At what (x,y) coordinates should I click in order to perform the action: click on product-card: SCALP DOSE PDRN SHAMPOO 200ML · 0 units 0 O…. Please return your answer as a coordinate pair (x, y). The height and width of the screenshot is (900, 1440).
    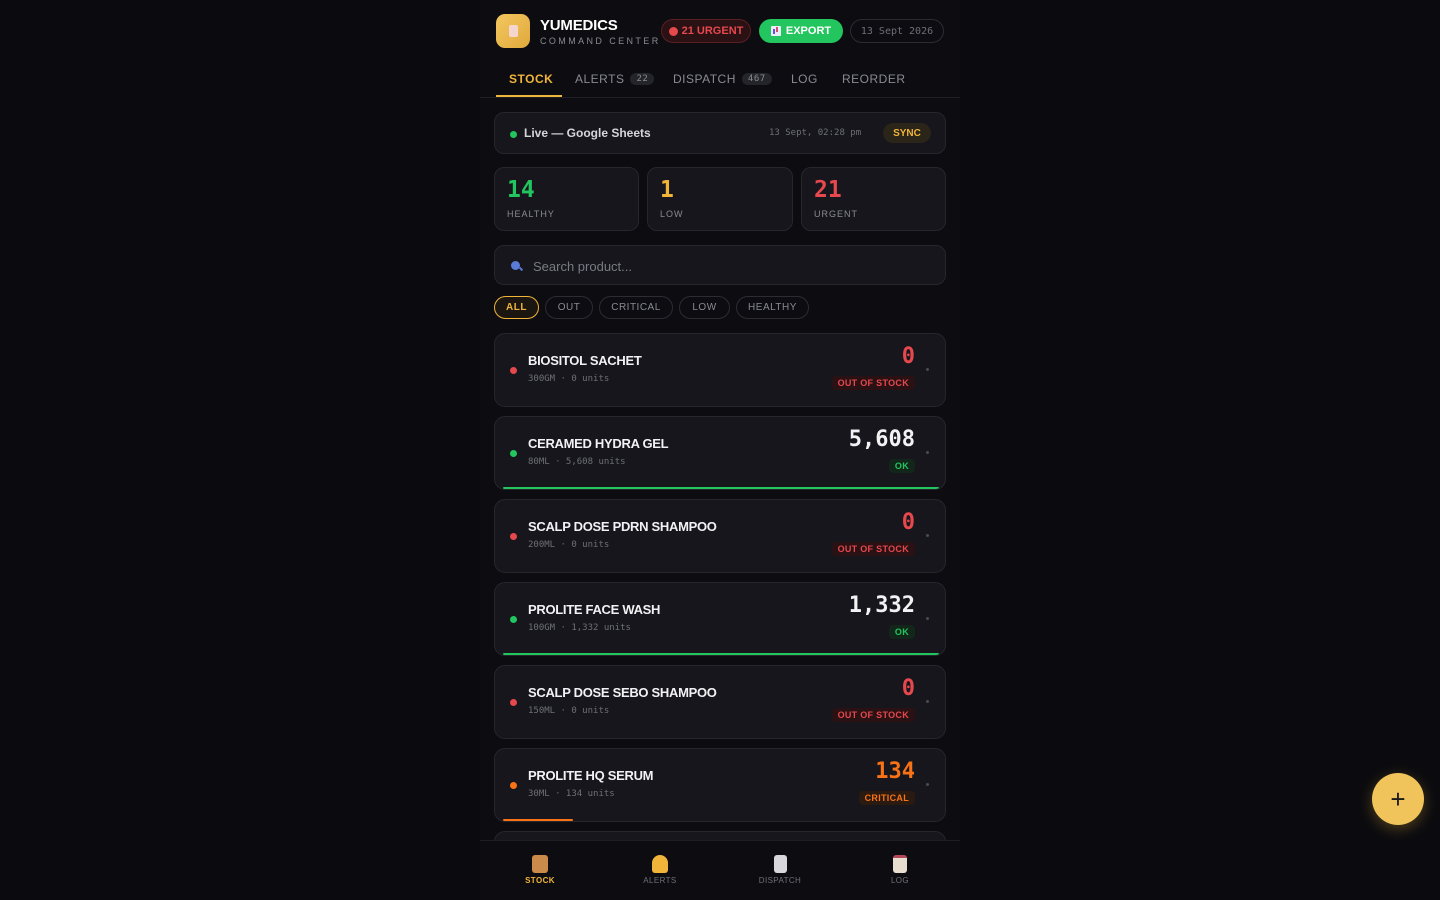
    Looking at the image, I should click on (720, 536).